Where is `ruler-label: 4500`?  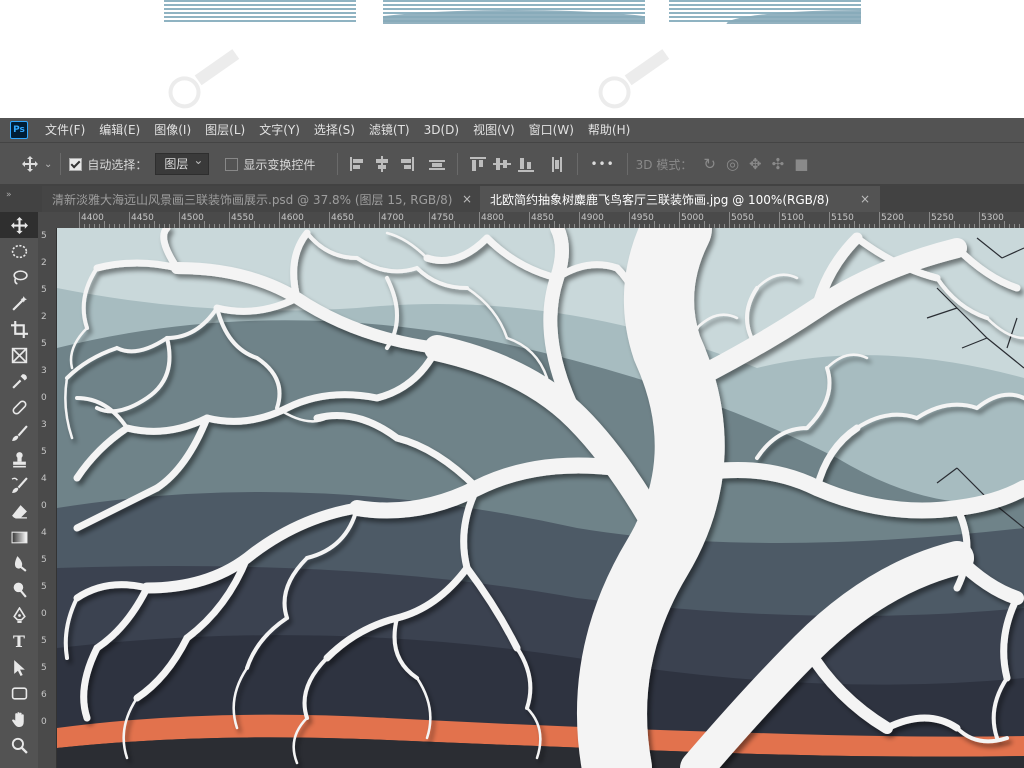 ruler-label: 4500 is located at coordinates (192, 218).